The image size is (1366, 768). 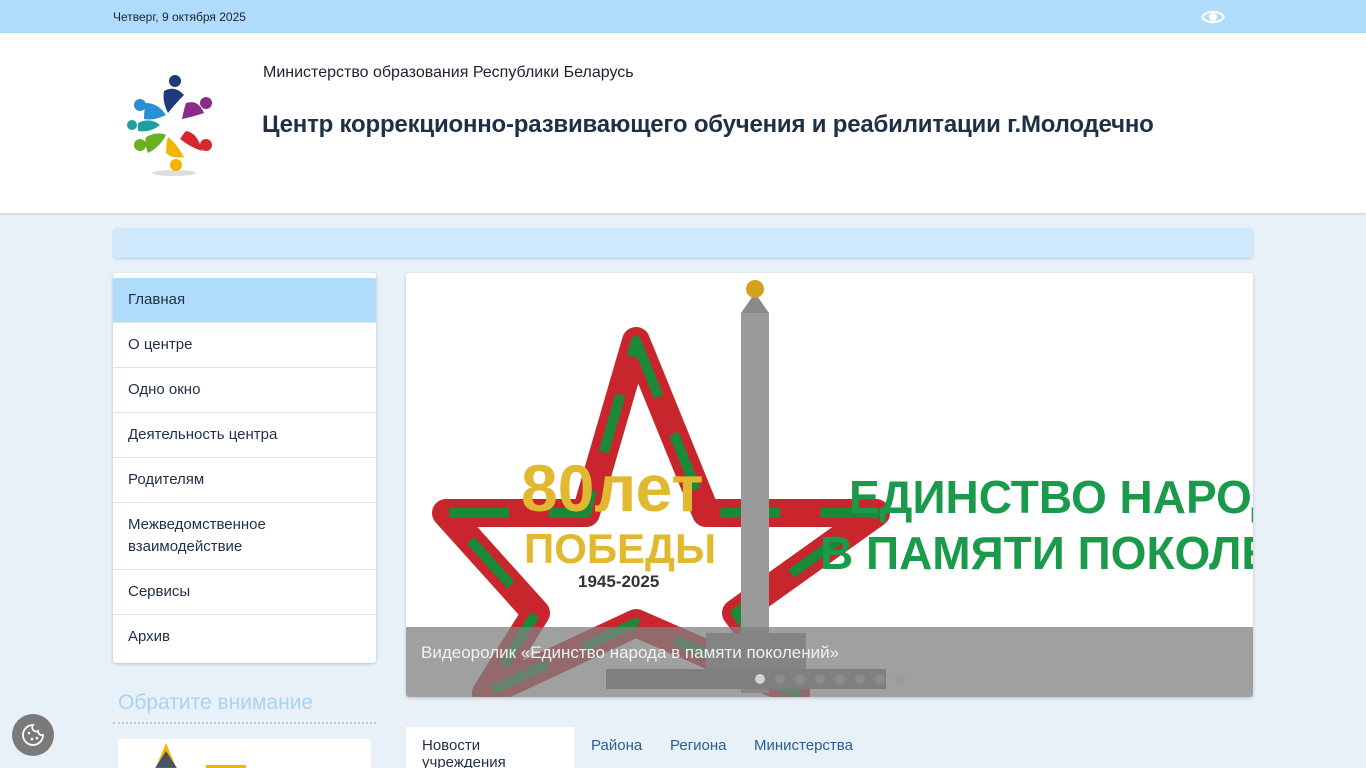 I want to click on cookie-settings-button, so click(x=33, y=735).